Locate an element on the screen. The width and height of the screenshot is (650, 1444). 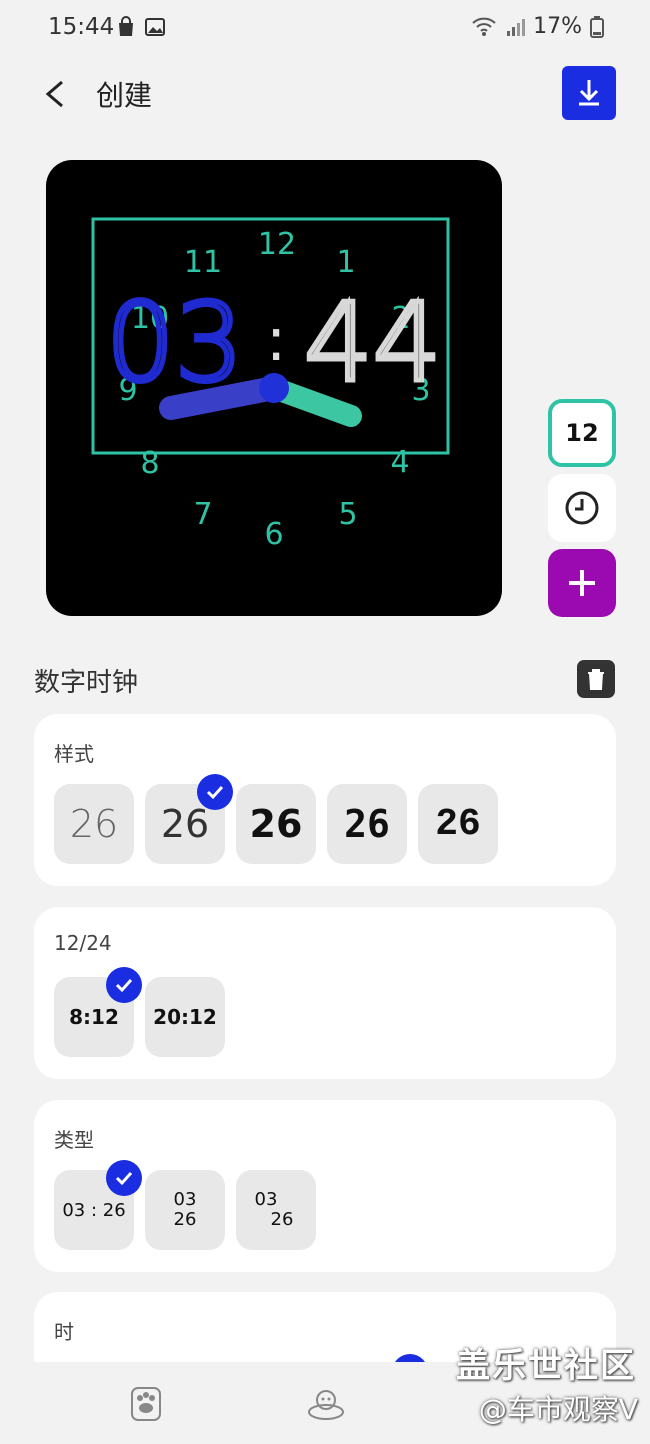
nav-paw is located at coordinates (146, 1404).